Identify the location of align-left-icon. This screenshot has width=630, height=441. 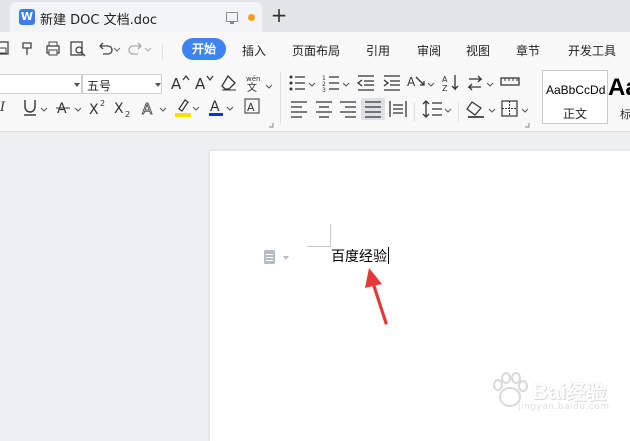
(299, 109).